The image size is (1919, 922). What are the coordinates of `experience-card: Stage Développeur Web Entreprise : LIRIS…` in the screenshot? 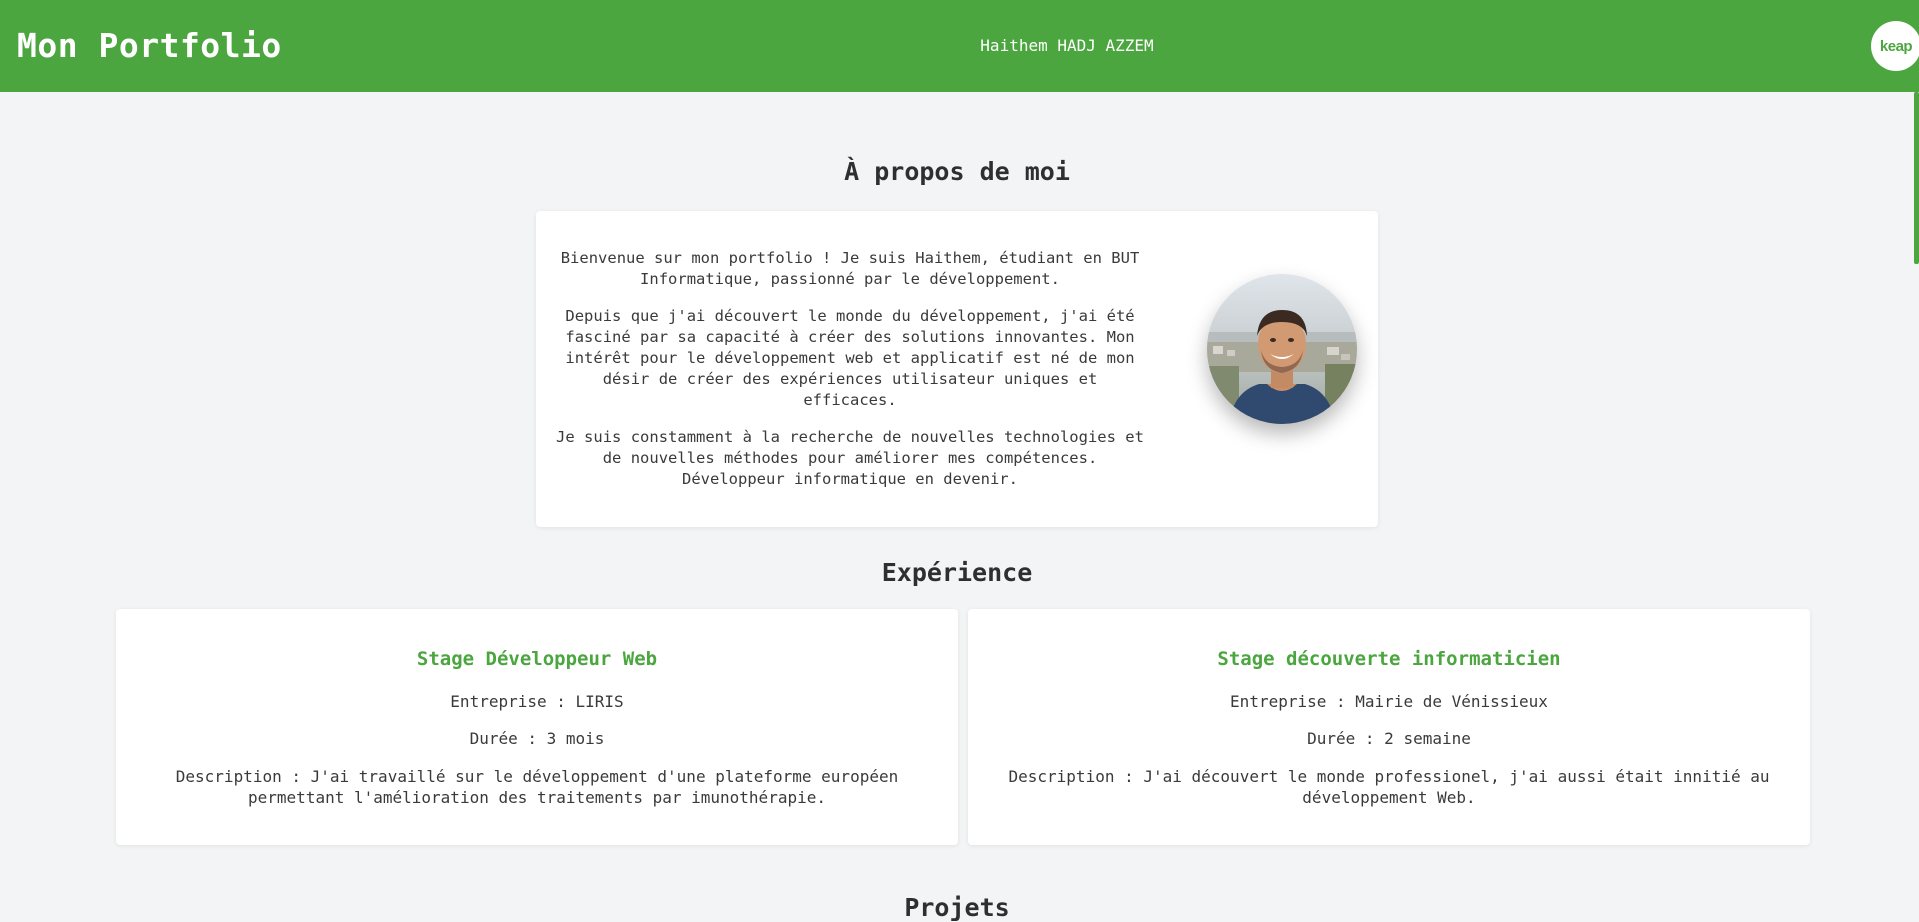 It's located at (537, 727).